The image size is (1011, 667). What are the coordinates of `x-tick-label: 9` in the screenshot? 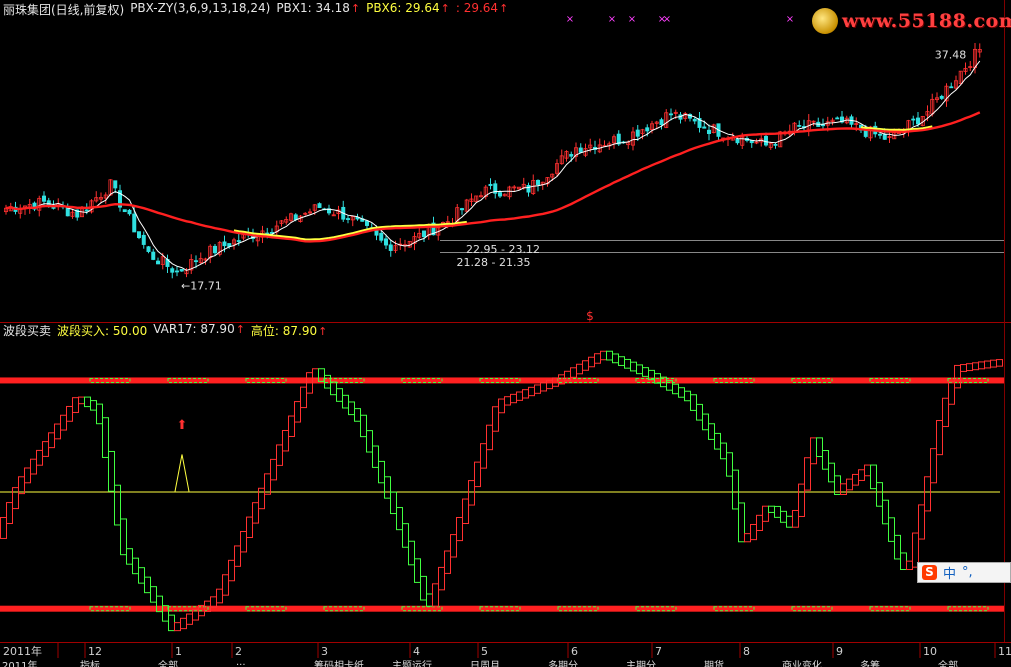 It's located at (839, 651).